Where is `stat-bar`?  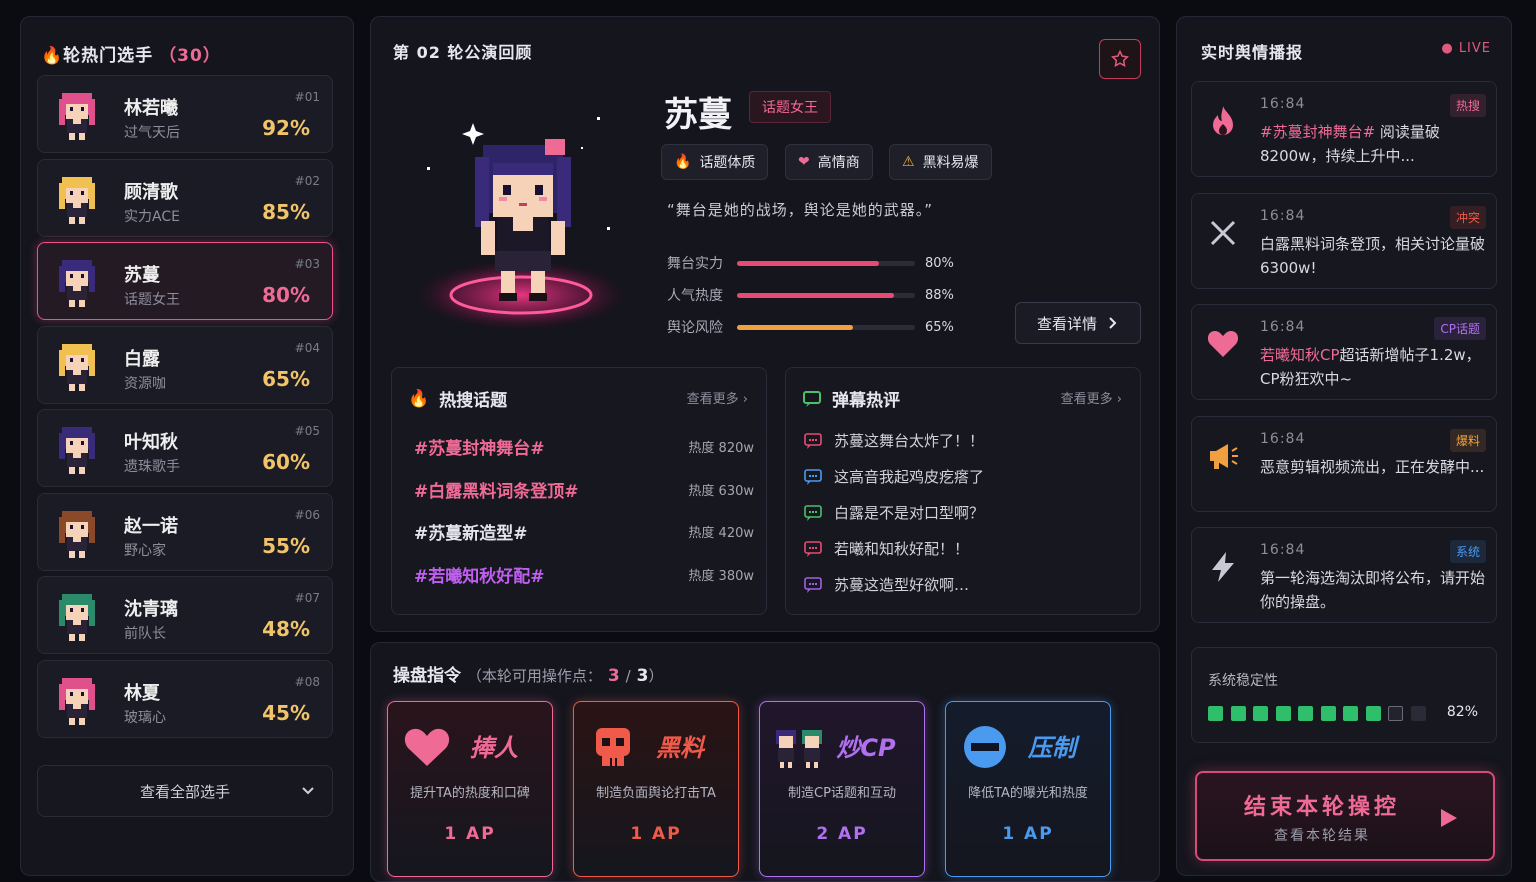 stat-bar is located at coordinates (826, 263).